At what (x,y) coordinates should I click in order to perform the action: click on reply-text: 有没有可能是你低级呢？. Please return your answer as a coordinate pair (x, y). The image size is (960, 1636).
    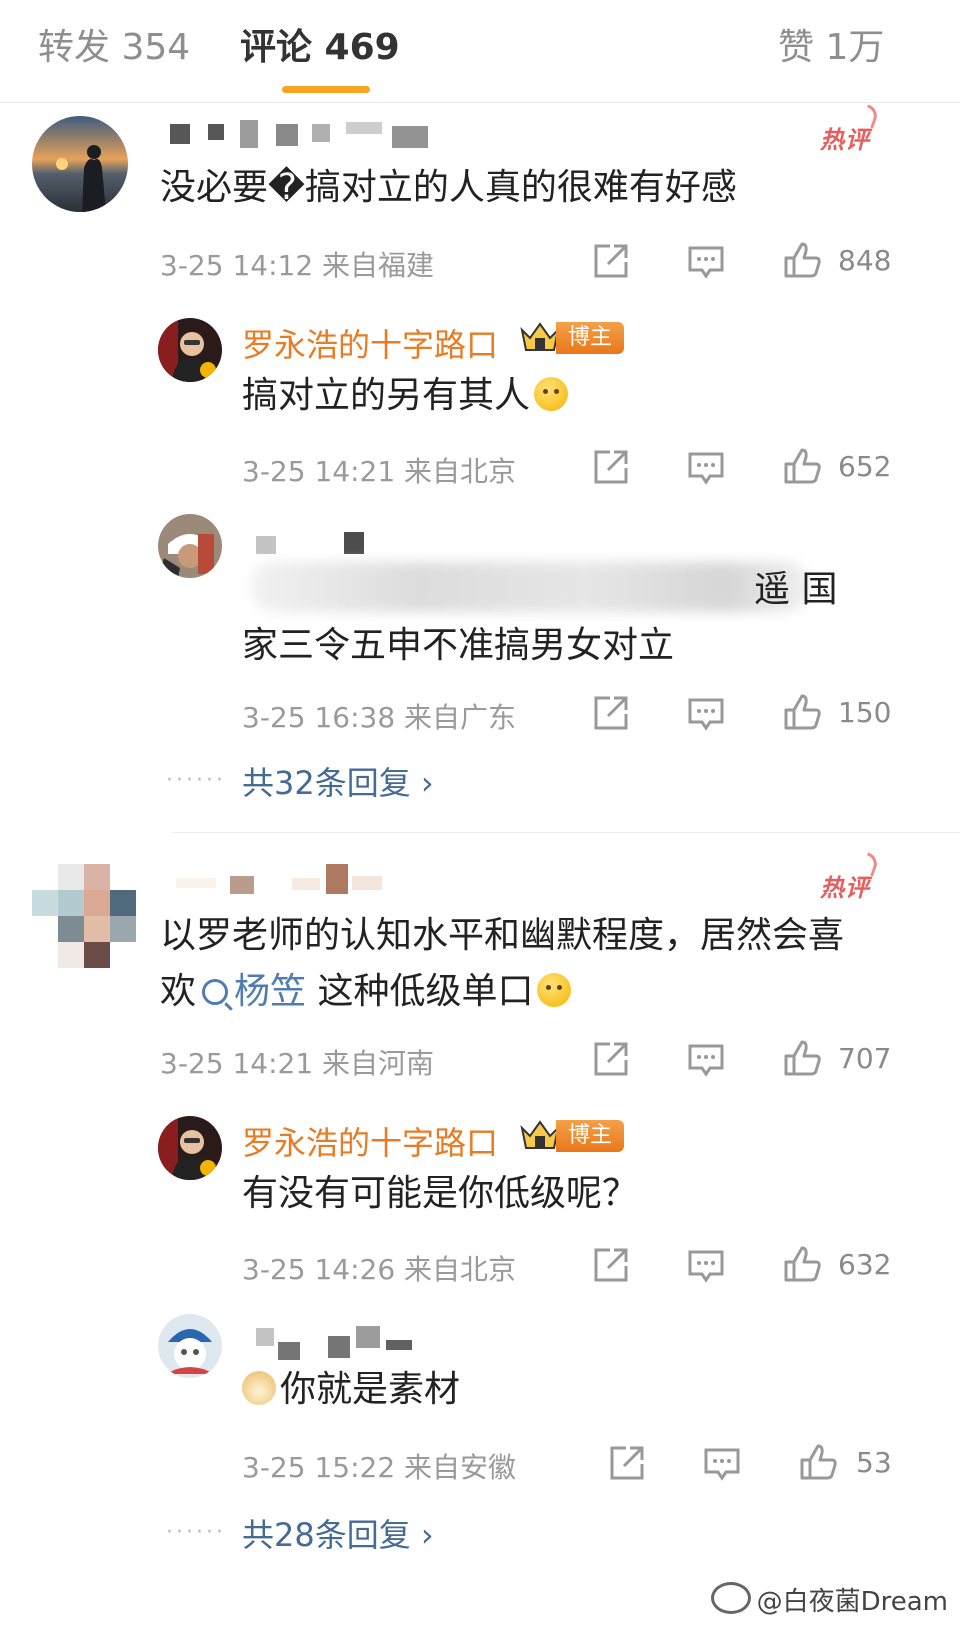
    Looking at the image, I should click on (440, 1193).